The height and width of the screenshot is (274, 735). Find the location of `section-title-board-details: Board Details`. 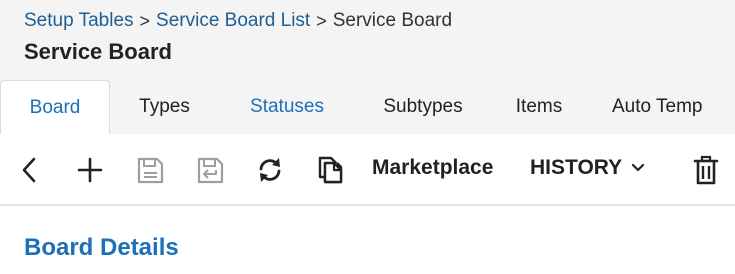

section-title-board-details: Board Details is located at coordinates (101, 247).